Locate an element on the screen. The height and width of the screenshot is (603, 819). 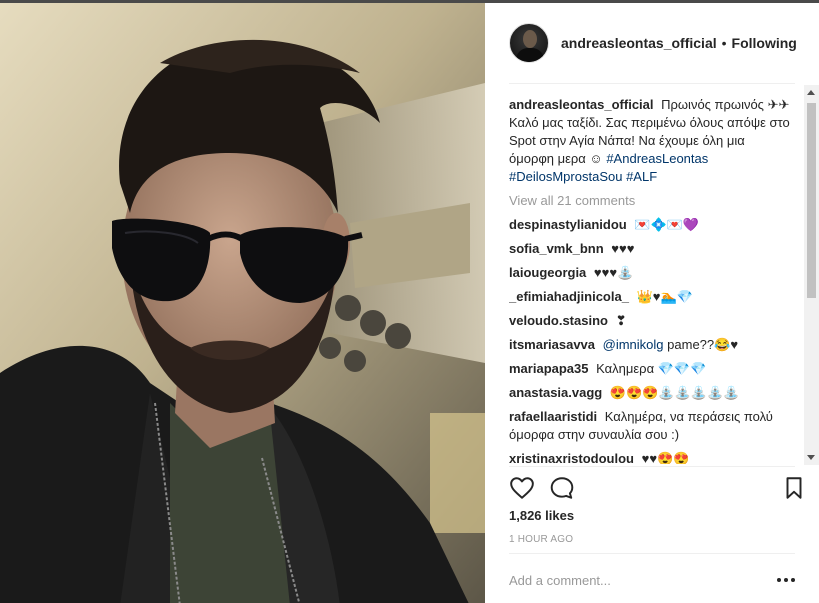
comment-item: anastasia.vagg 😍😍😍⛲⛲⛲⛲⛲ is located at coordinates (655, 393).